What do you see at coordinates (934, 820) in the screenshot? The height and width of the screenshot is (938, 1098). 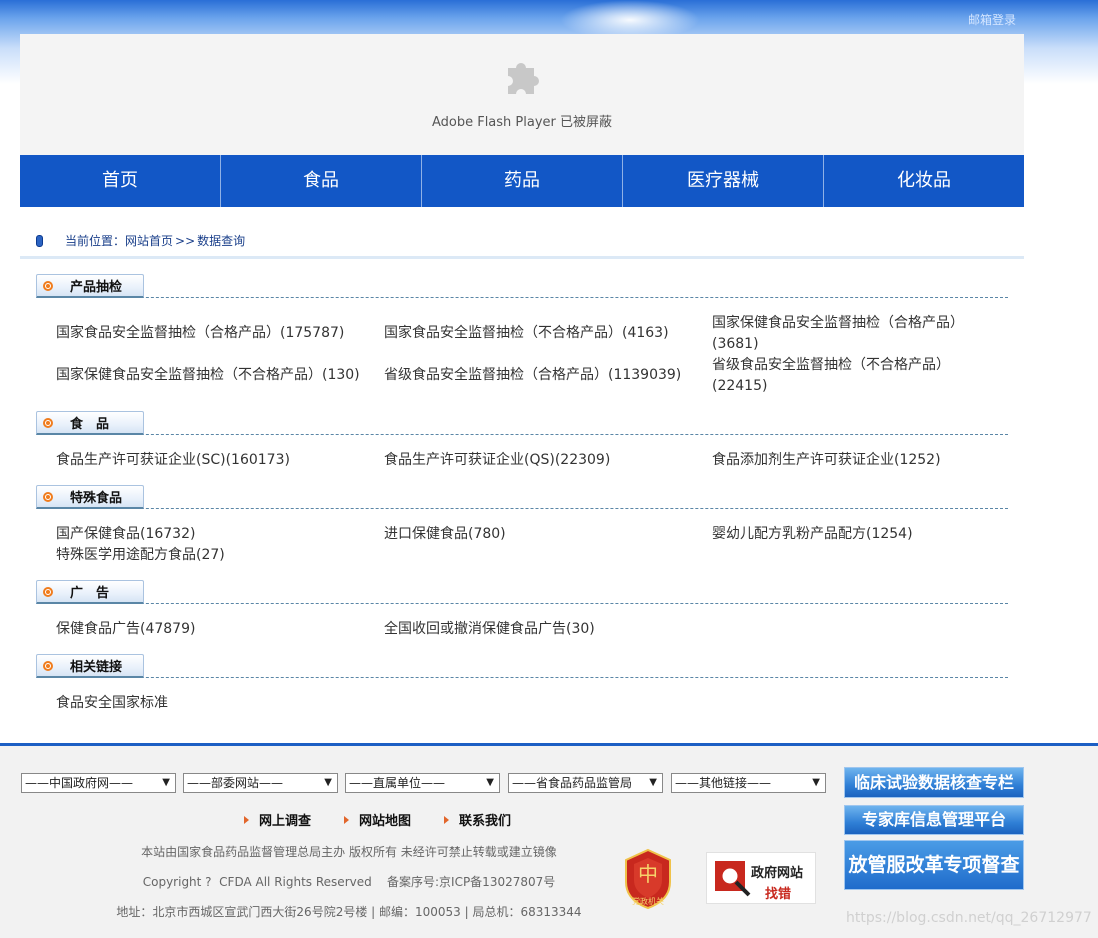 I see `banner-expert-database: 专家库信息管理平台` at bounding box center [934, 820].